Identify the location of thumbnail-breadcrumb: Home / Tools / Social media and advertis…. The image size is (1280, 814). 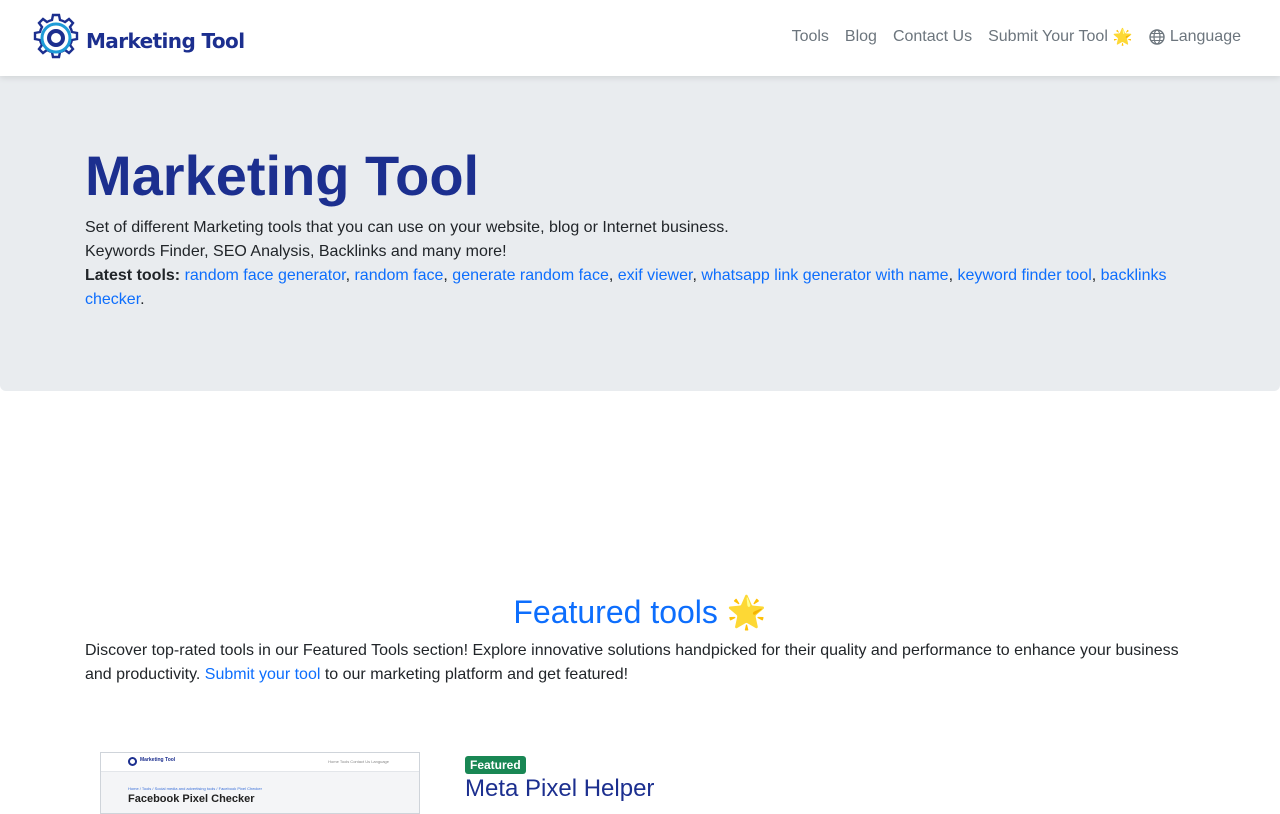
(195, 788).